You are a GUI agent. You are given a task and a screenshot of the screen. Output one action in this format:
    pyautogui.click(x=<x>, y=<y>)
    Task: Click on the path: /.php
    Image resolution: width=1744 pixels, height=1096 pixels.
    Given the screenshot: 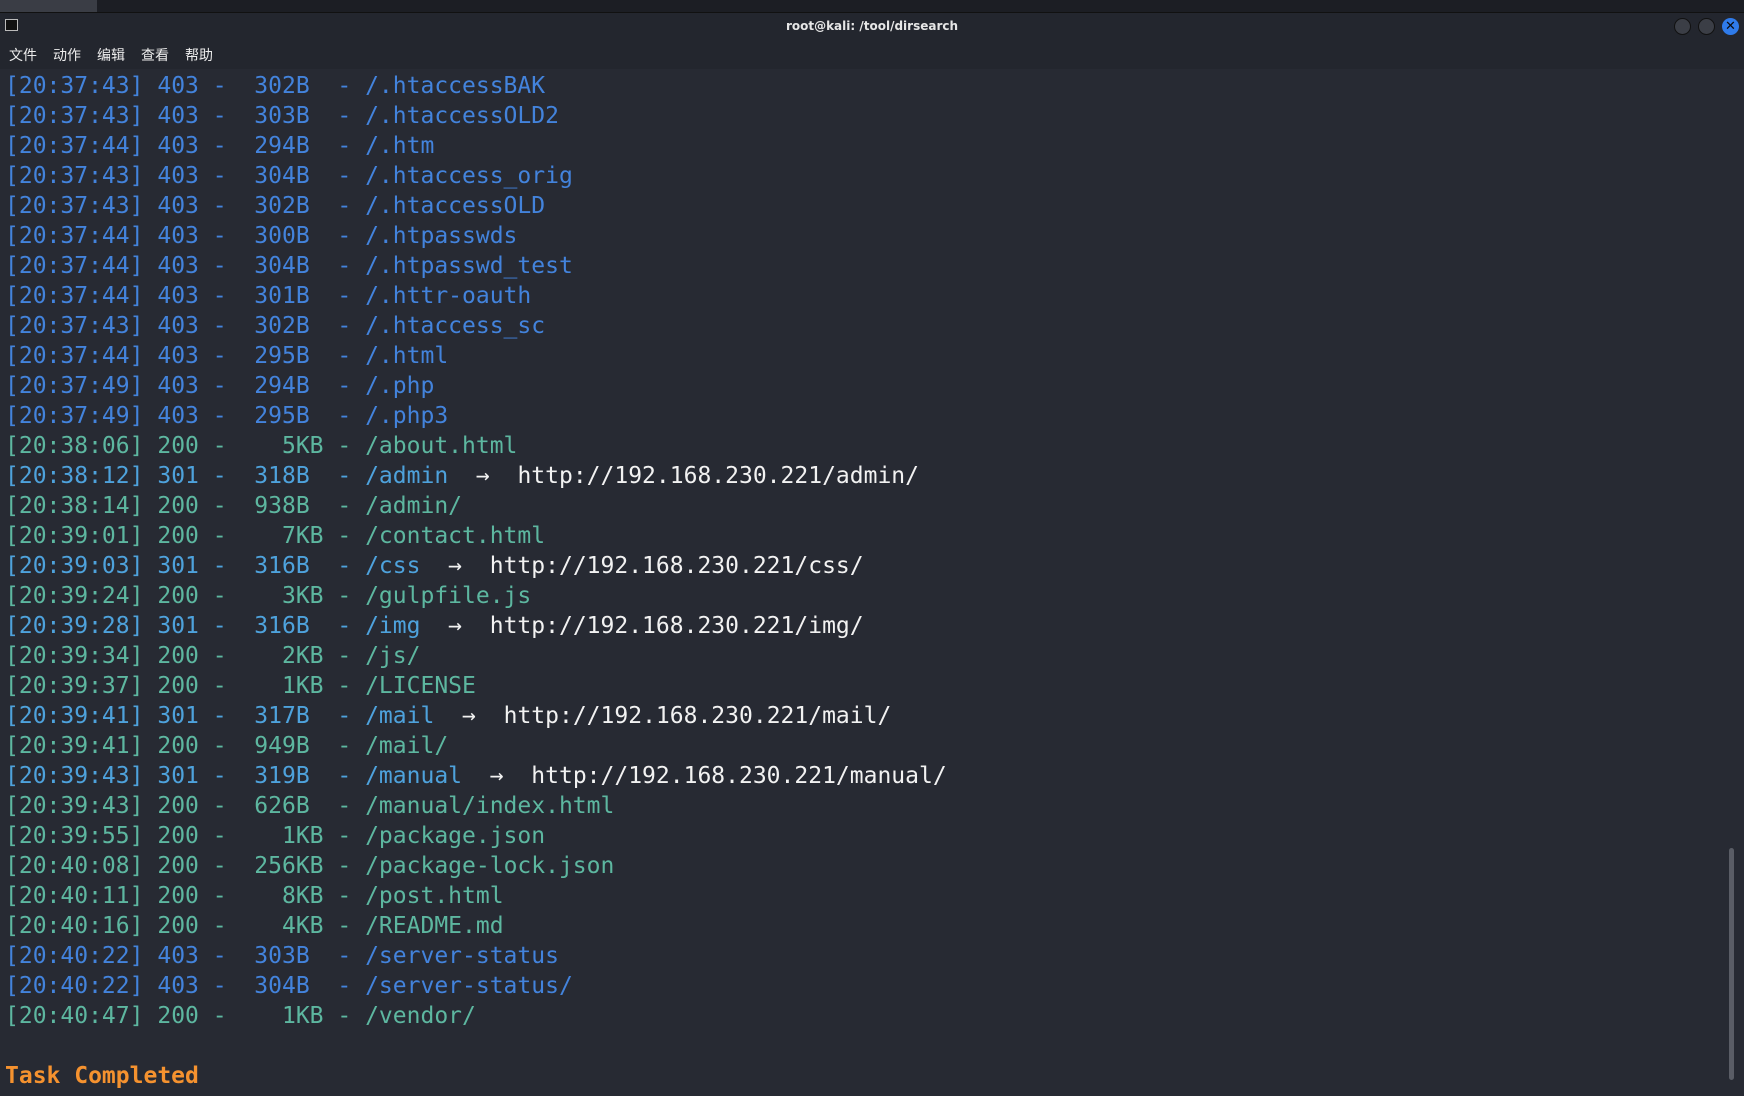 What is the action you would take?
    pyautogui.click(x=400, y=386)
    